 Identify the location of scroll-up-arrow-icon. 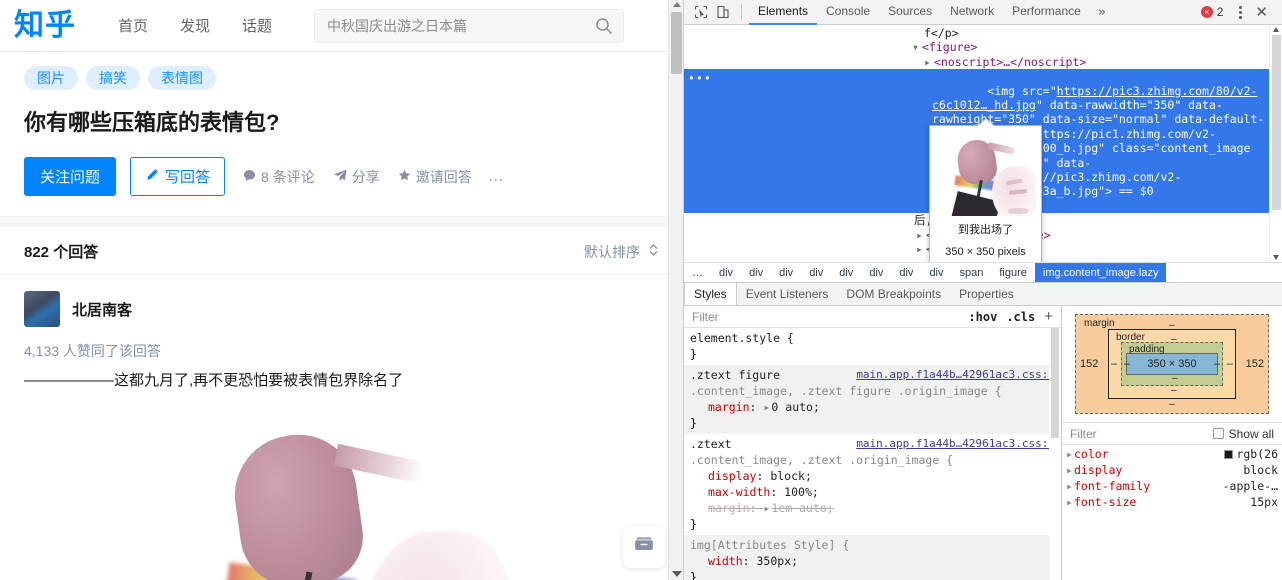
(677, 4).